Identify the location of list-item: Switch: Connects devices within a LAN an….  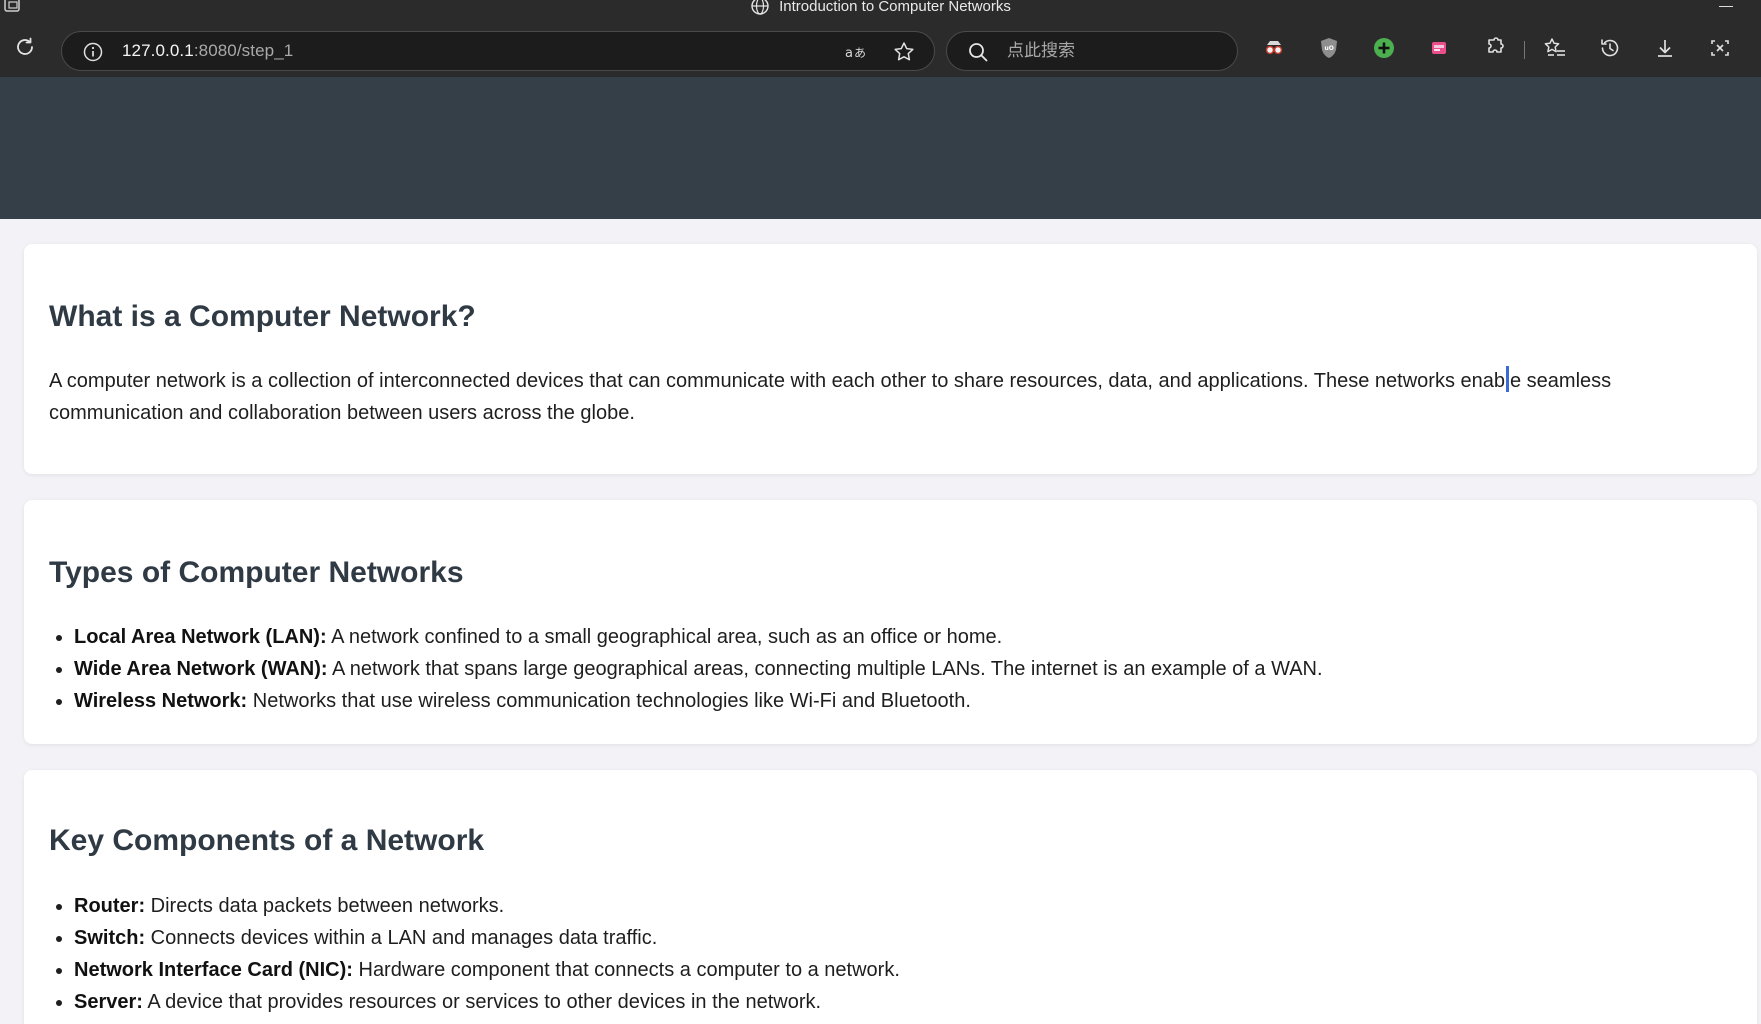
(487, 938).